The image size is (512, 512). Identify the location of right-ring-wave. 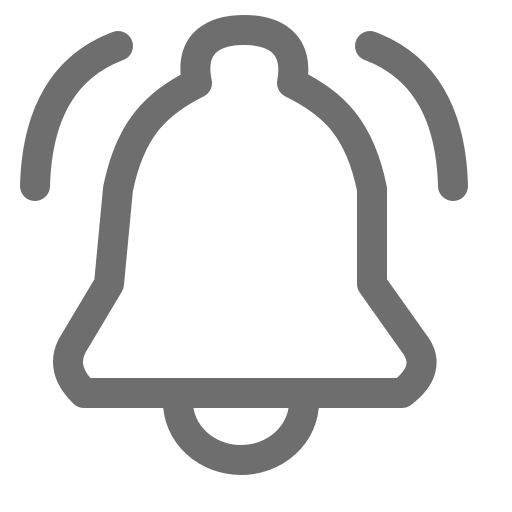
(411, 116).